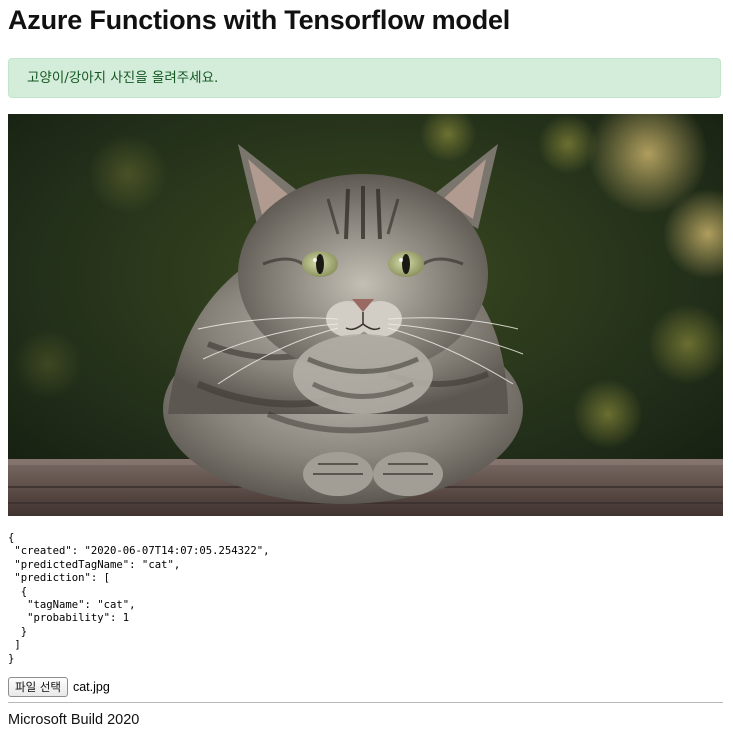  Describe the element at coordinates (365, 702) in the screenshot. I see `footer-divider` at that location.